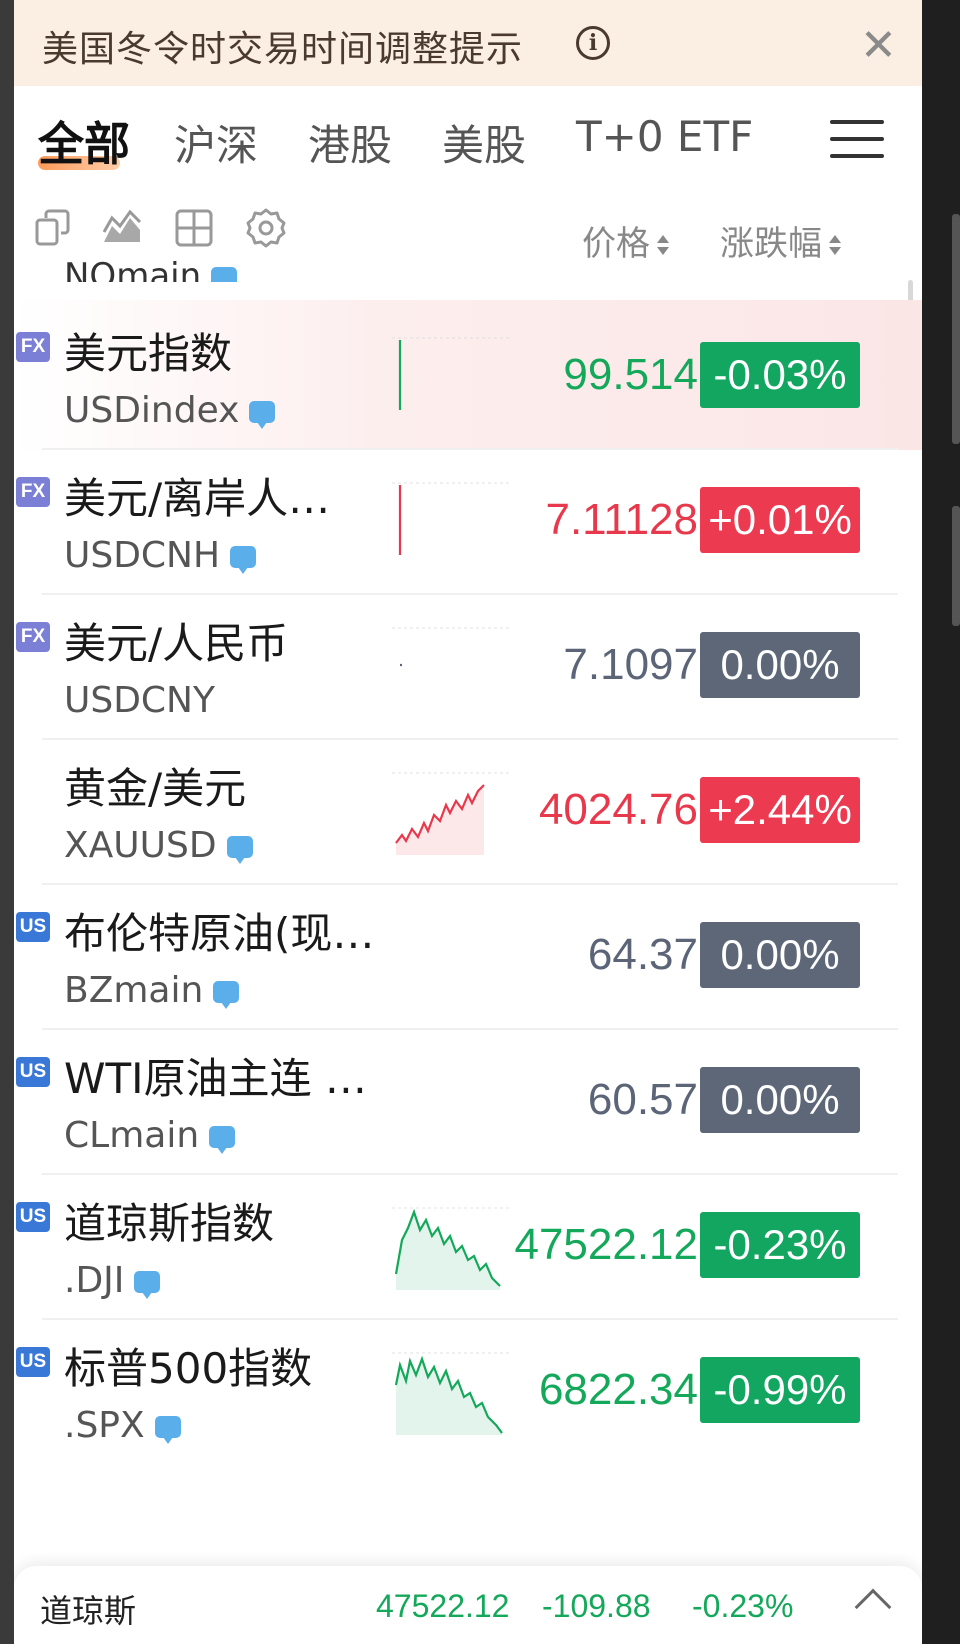 This screenshot has height=1644, width=960. I want to click on last-price: 7.1097, so click(630, 664).